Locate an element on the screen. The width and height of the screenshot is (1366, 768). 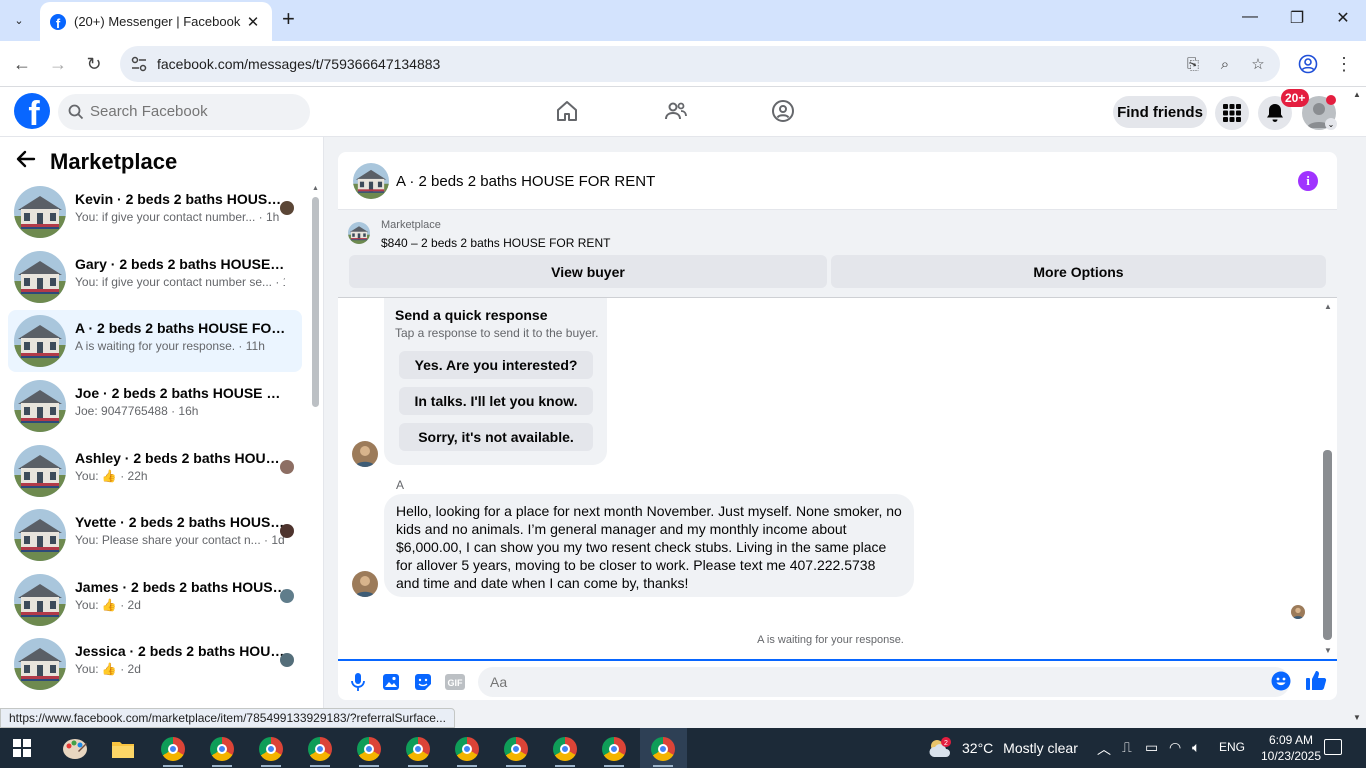
facebook-logo-icon: f is located at coordinates (32, 111).